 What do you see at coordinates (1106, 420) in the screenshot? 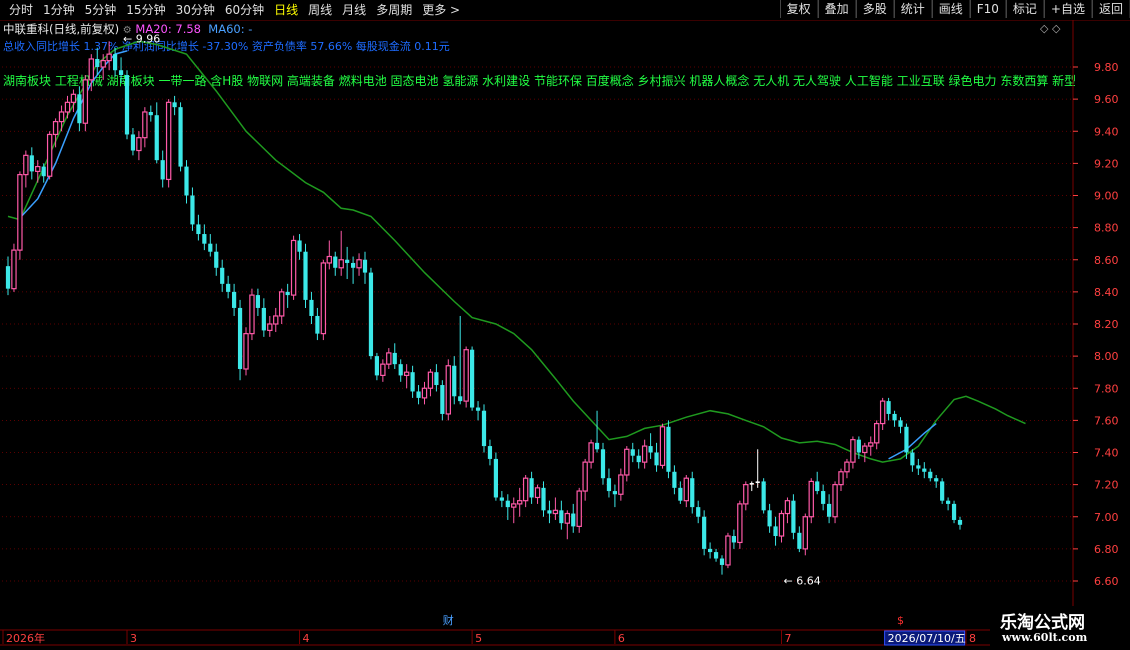
I see `y-tick-label-5: 7.60` at bounding box center [1106, 420].